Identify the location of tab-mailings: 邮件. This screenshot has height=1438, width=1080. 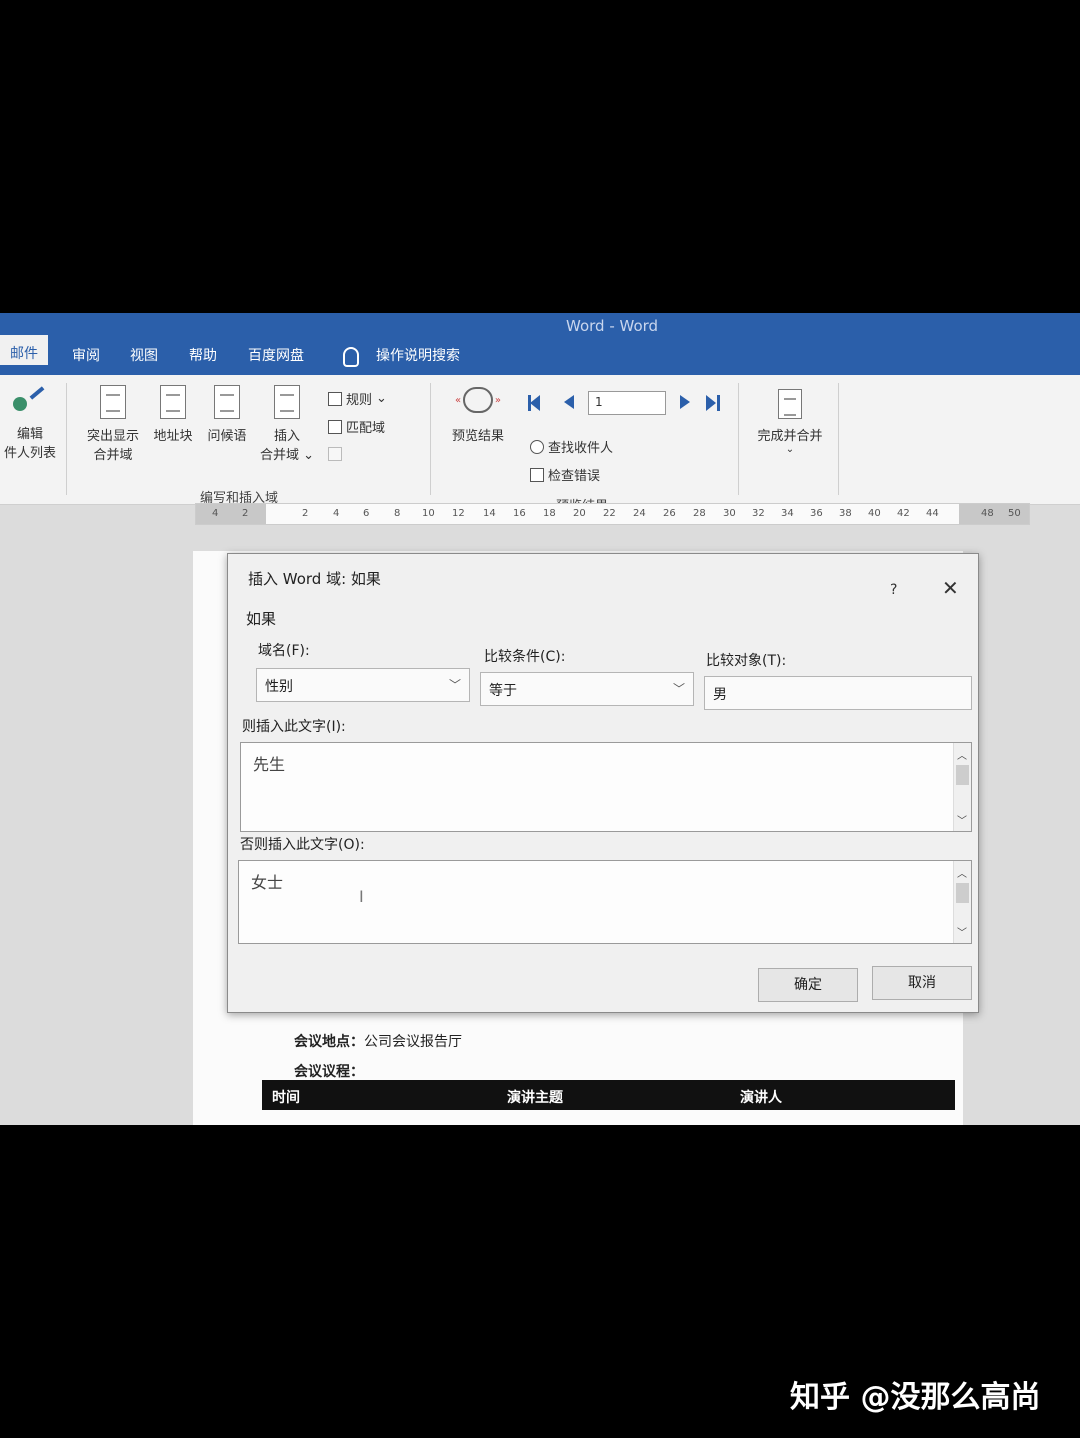
(24, 350).